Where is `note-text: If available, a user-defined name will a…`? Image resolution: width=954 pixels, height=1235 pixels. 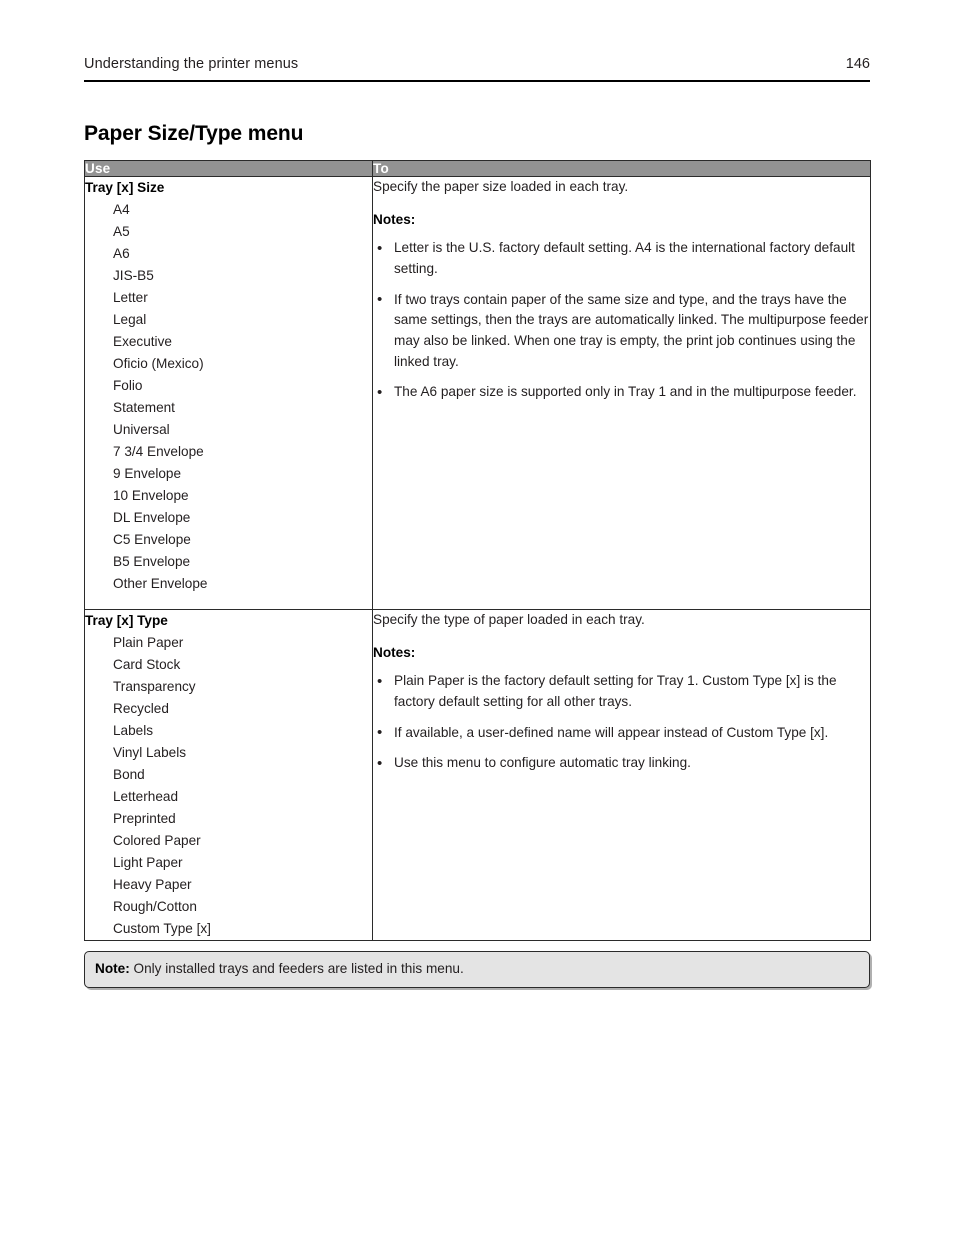
note-text: If available, a user-defined name will a… is located at coordinates (611, 732).